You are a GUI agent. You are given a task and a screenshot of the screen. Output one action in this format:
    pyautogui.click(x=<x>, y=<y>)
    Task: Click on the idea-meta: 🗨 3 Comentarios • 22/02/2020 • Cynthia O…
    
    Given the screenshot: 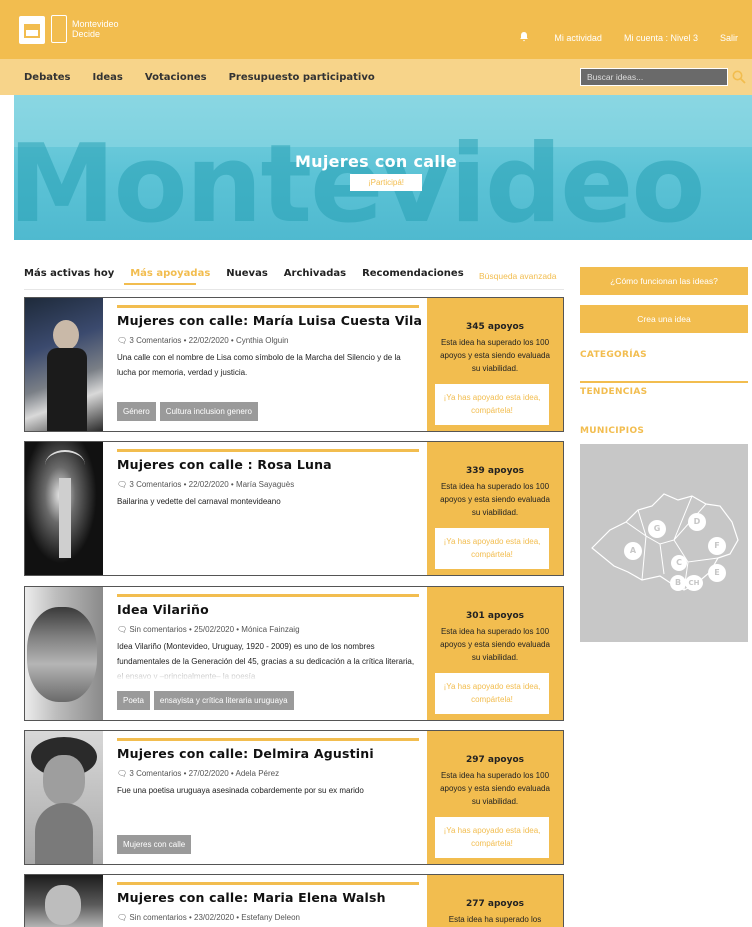 What is the action you would take?
    pyautogui.click(x=202, y=340)
    